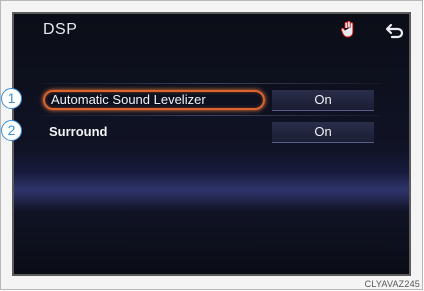 Image resolution: width=424 pixels, height=291 pixels. I want to click on automatic-sound-levelizer-value-button: On, so click(323, 100).